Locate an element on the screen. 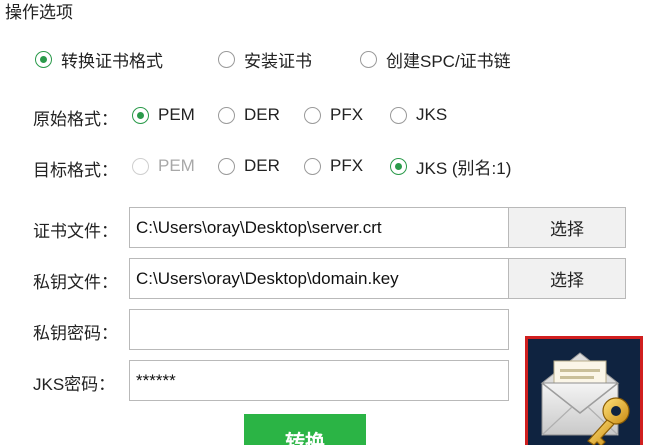 This screenshot has height=445, width=645. radio-label: 创建SPC/证书链 is located at coordinates (448, 61).